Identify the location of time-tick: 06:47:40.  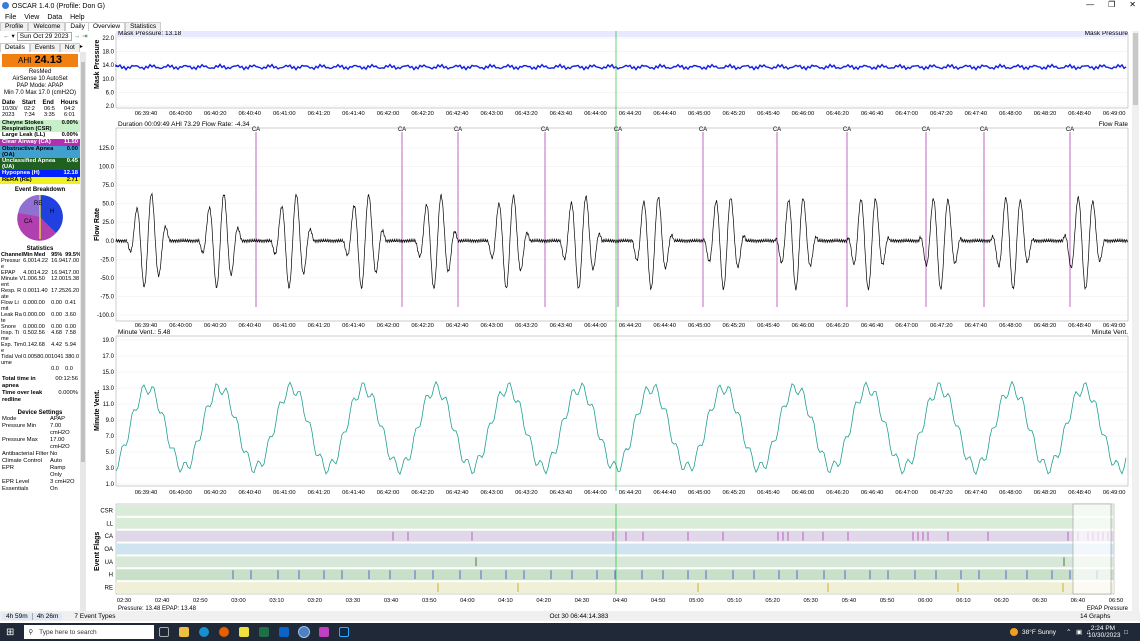
(976, 114).